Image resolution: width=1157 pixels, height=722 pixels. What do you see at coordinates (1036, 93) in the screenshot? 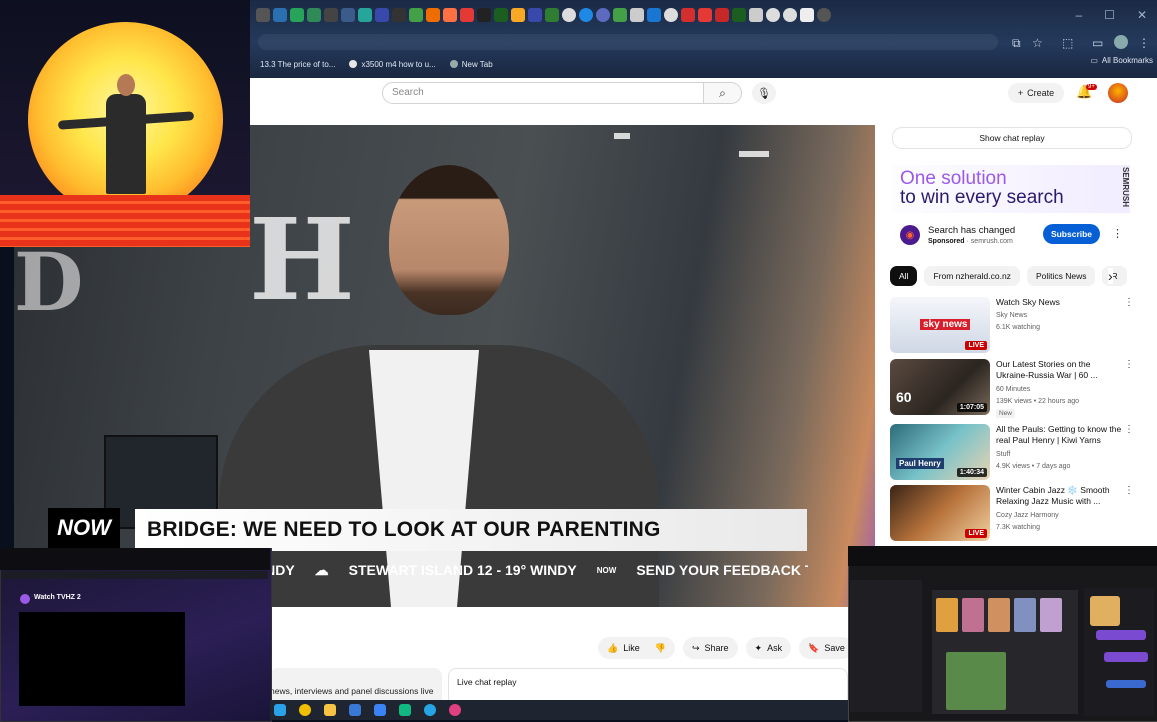
I see `create-button: + Create` at bounding box center [1036, 93].